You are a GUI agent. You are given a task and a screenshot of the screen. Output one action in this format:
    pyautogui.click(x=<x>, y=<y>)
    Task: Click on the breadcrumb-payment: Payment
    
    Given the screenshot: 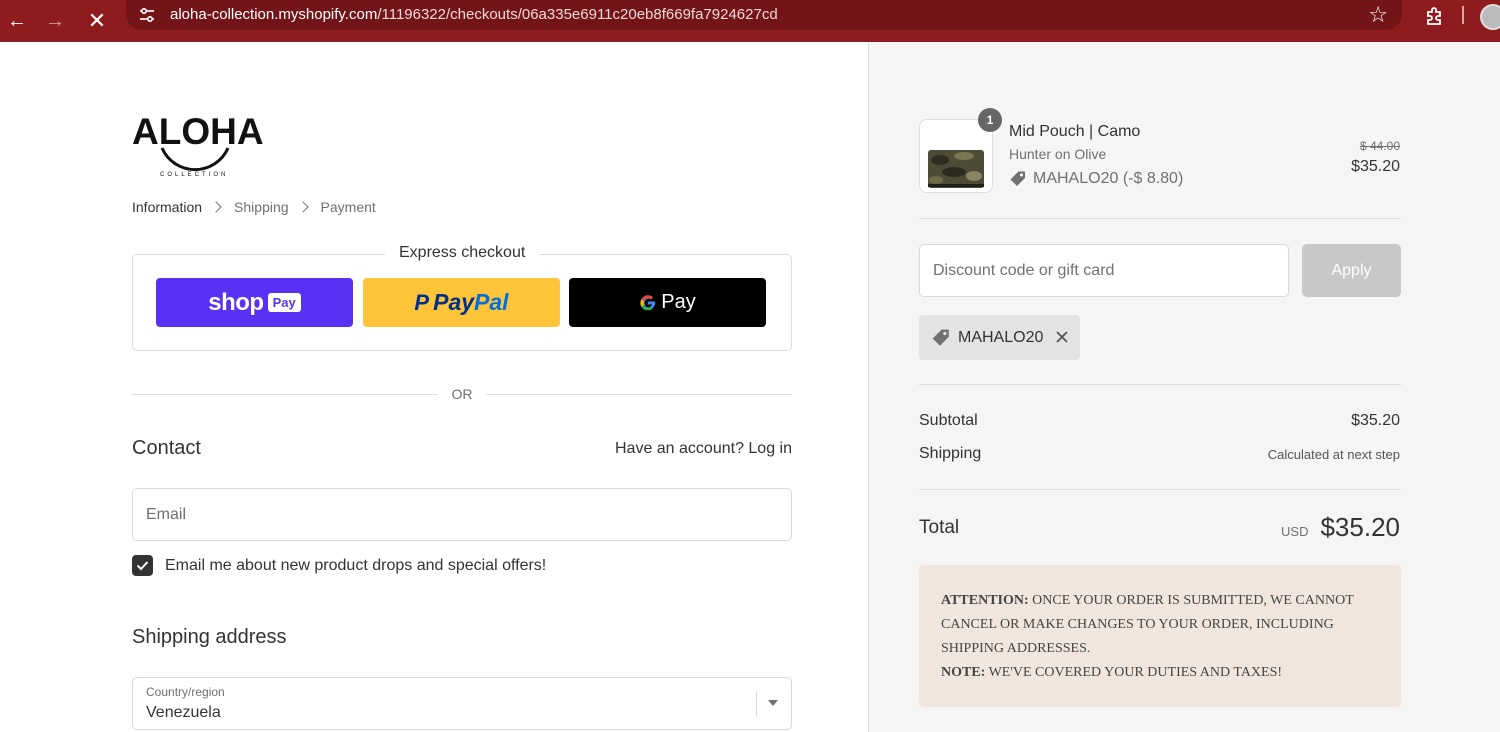 What is the action you would take?
    pyautogui.click(x=348, y=207)
    